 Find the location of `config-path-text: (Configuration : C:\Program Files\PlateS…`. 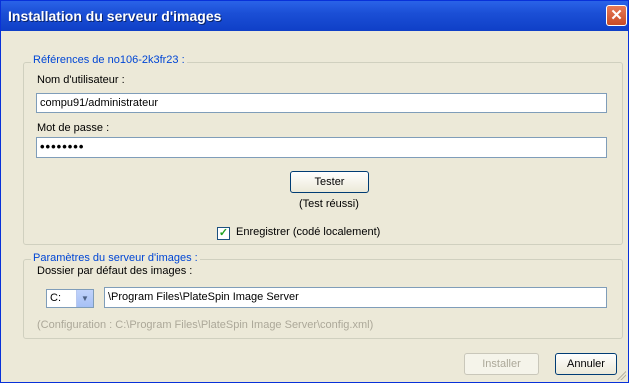

config-path-text: (Configuration : C:\Program Files\PlateS… is located at coordinates (205, 325).